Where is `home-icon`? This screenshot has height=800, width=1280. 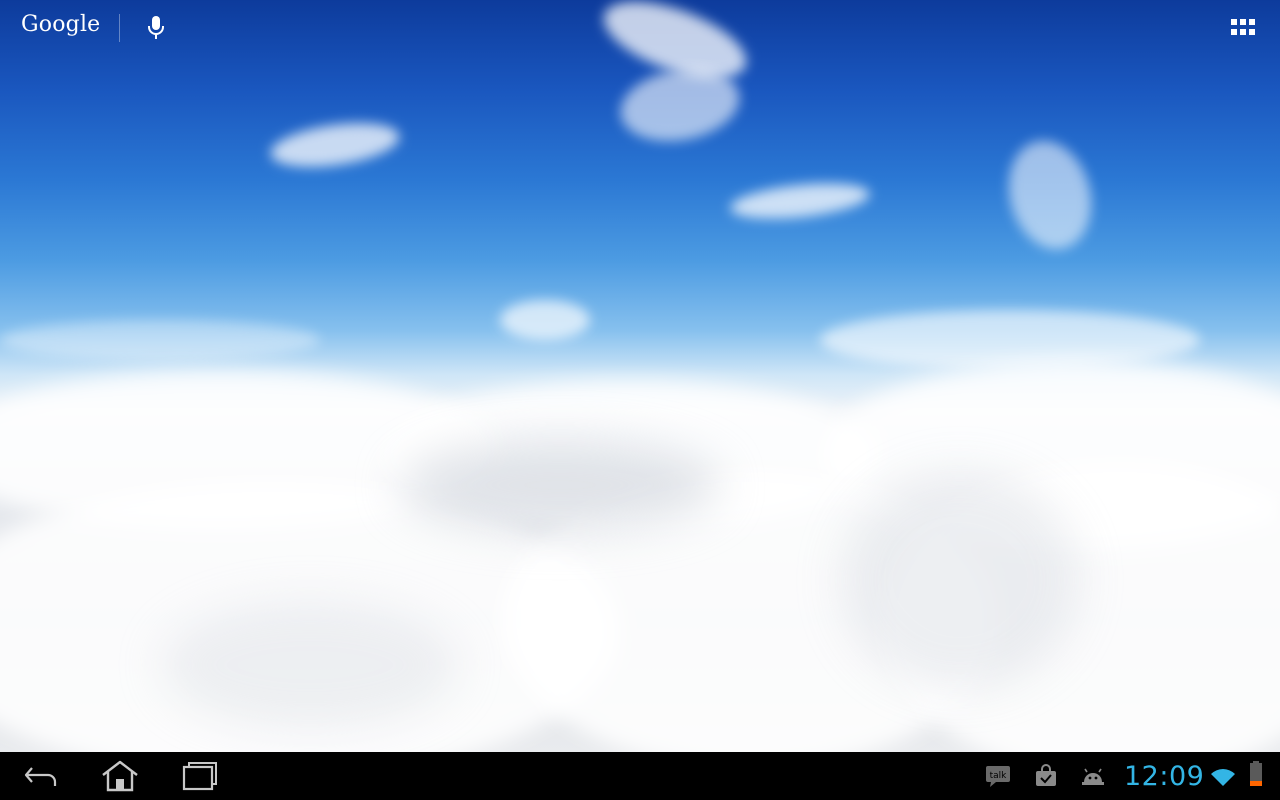 home-icon is located at coordinates (120, 776).